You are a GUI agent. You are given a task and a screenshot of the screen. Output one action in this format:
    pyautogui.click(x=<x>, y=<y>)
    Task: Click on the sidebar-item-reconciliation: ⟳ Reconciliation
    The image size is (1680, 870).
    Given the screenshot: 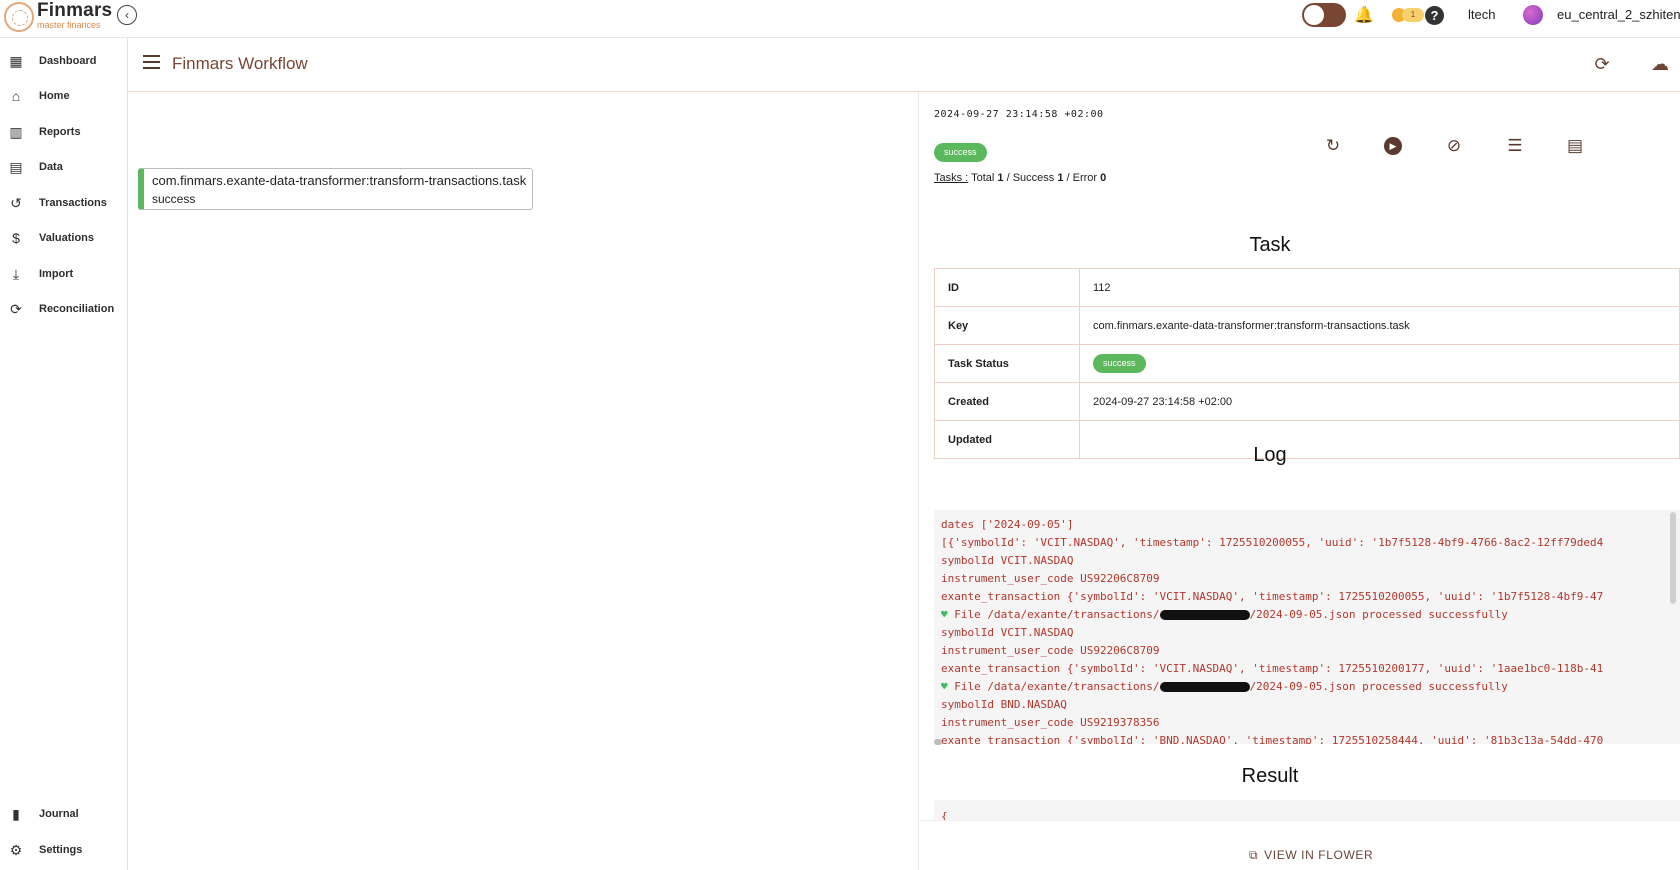 What is the action you would take?
    pyautogui.click(x=63, y=309)
    